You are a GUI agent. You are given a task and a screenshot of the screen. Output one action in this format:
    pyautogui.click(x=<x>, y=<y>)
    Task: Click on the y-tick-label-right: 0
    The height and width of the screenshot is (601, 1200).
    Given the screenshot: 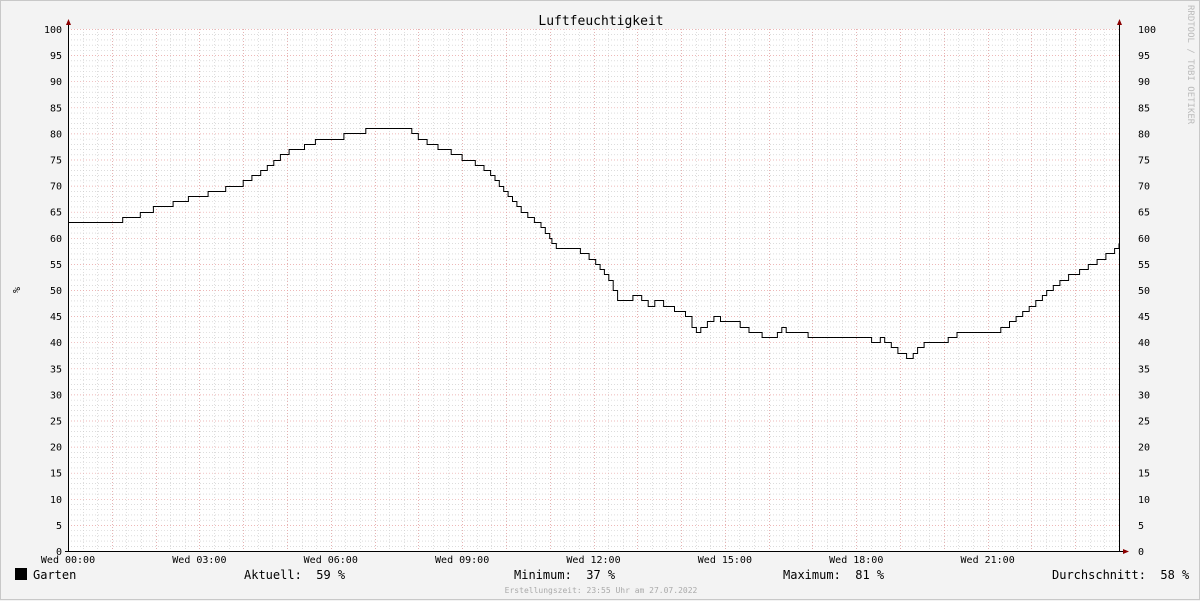 What is the action you would take?
    pyautogui.click(x=1141, y=552)
    